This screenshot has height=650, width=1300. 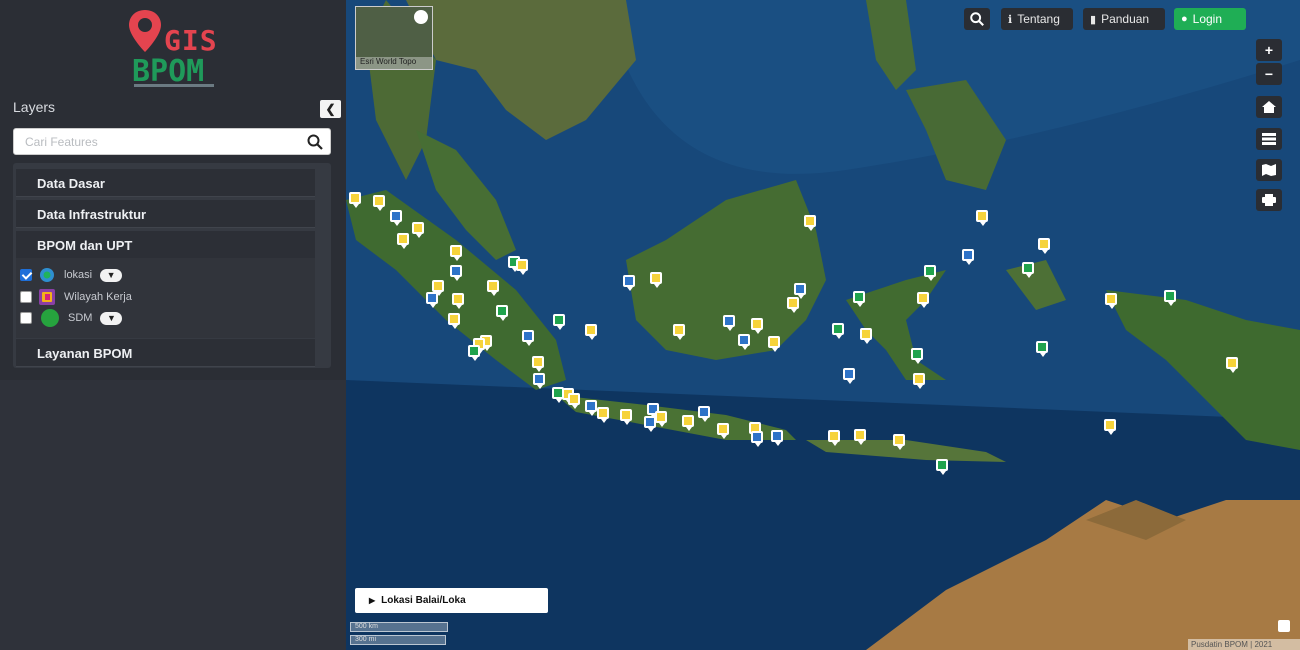 What do you see at coordinates (98, 297) in the screenshot?
I see `layer-label: Wilayah Kerja` at bounding box center [98, 297].